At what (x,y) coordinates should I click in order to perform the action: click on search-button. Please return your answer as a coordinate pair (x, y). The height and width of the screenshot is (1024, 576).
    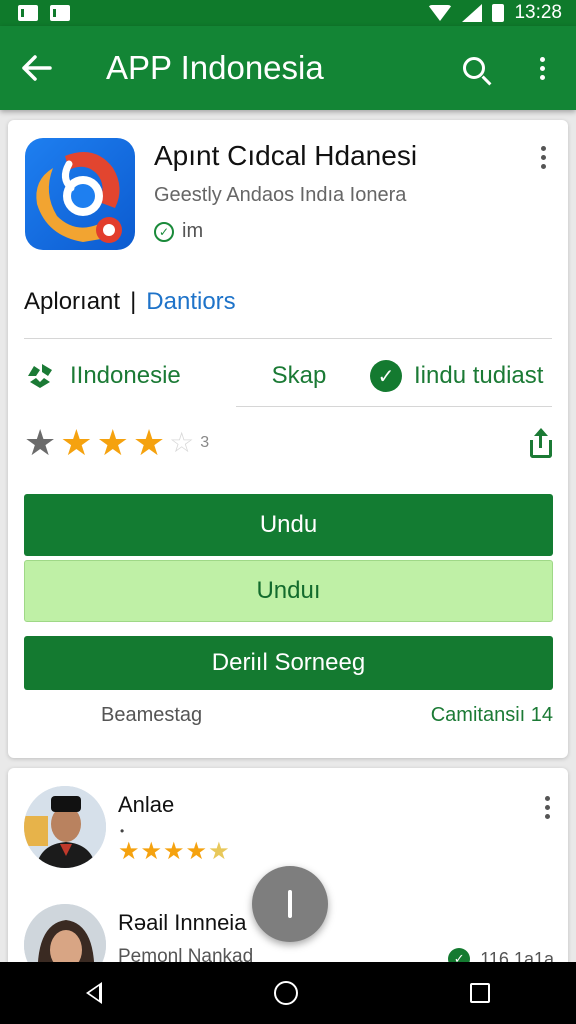
    Looking at the image, I should click on (474, 68).